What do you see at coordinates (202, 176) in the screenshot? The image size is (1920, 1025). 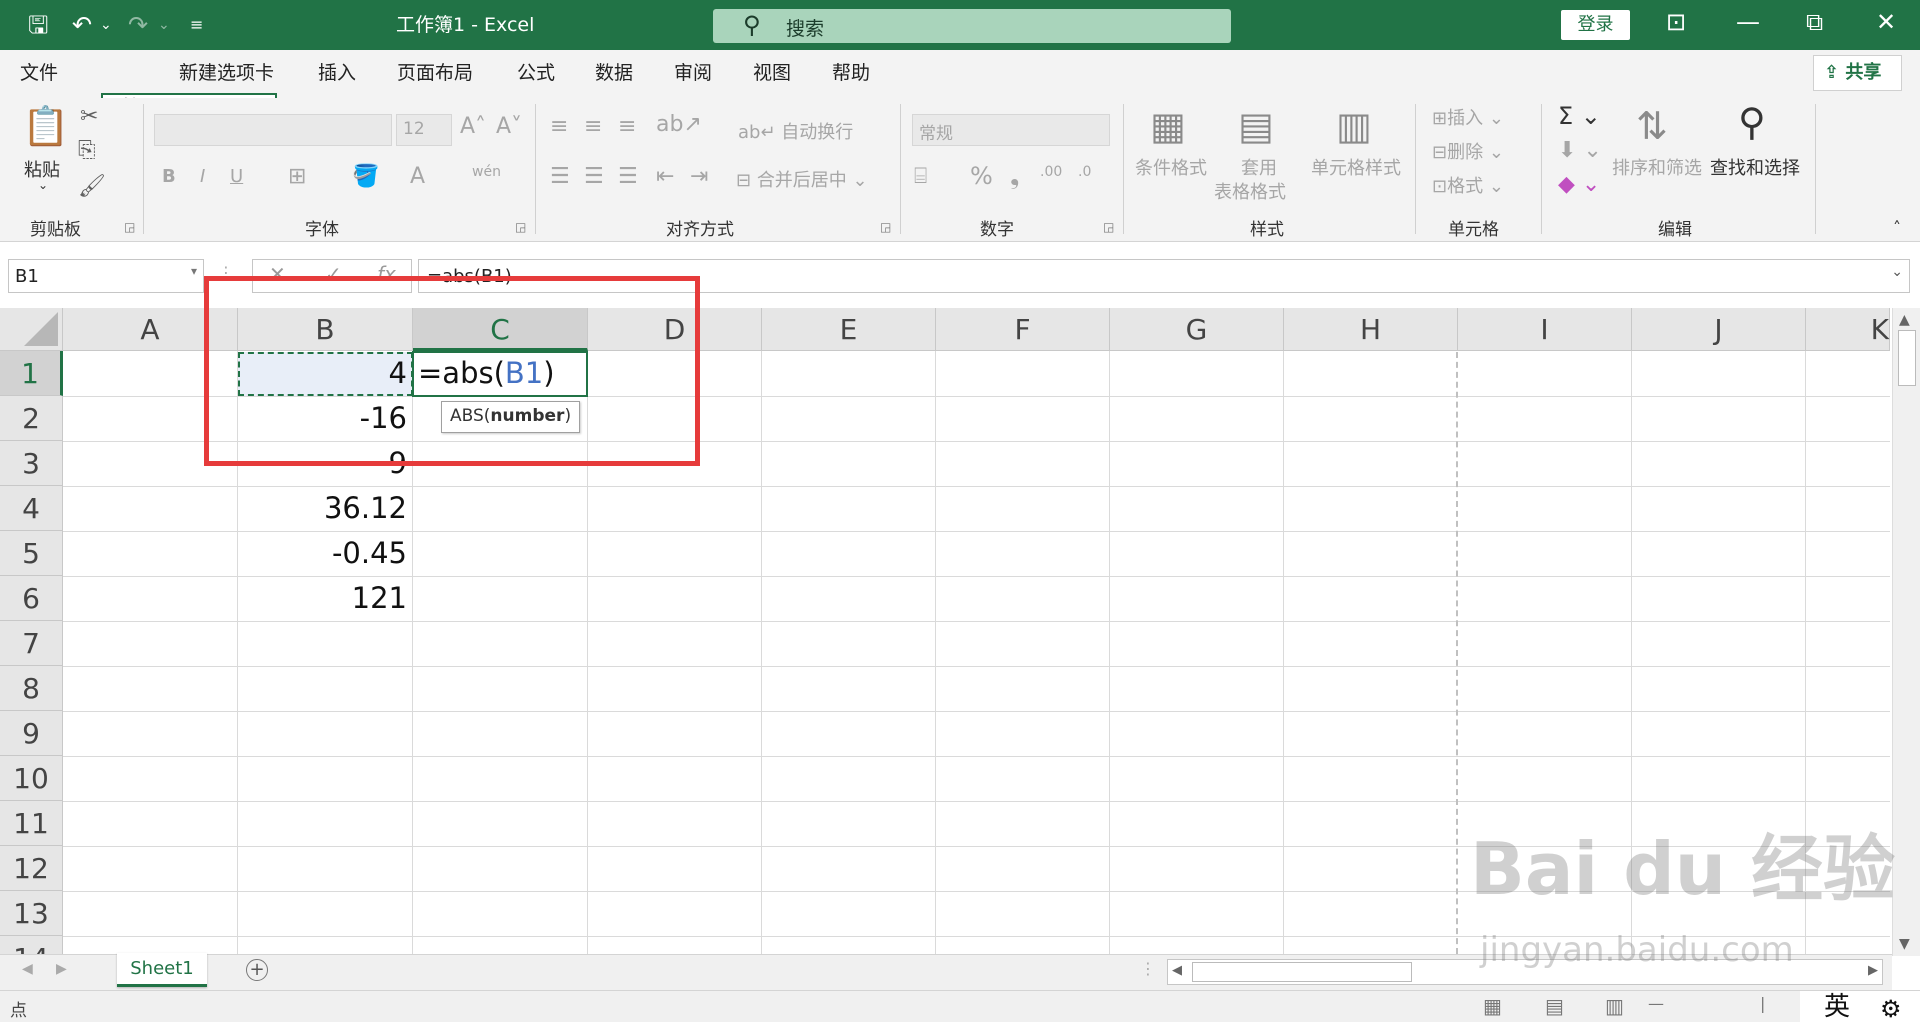 I see `italic-icon: I` at bounding box center [202, 176].